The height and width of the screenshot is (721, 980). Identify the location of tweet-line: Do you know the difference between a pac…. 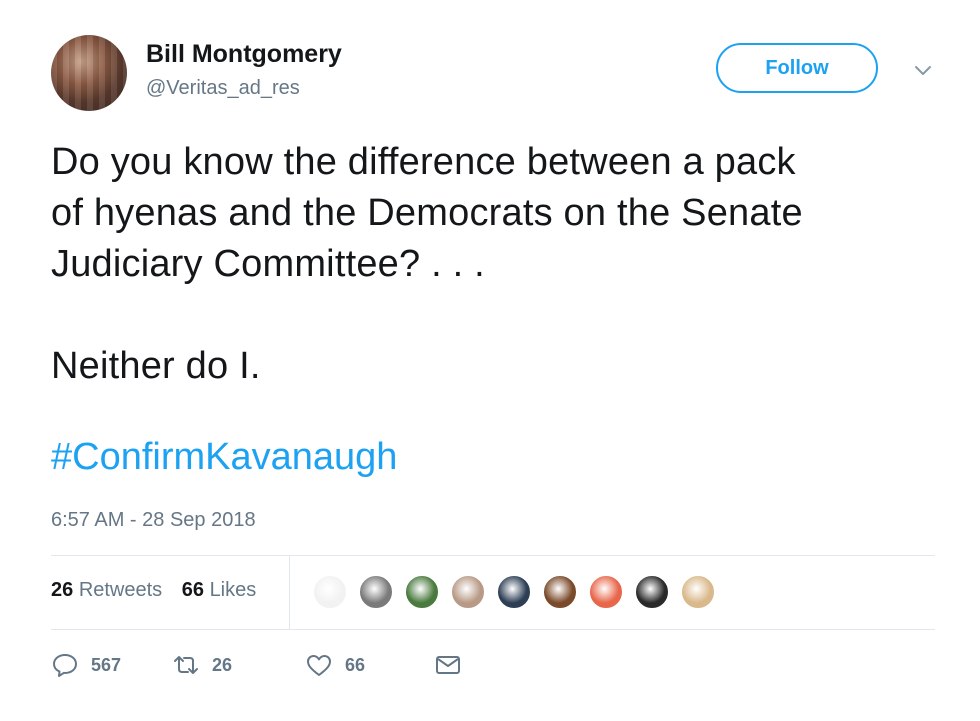
(423, 162).